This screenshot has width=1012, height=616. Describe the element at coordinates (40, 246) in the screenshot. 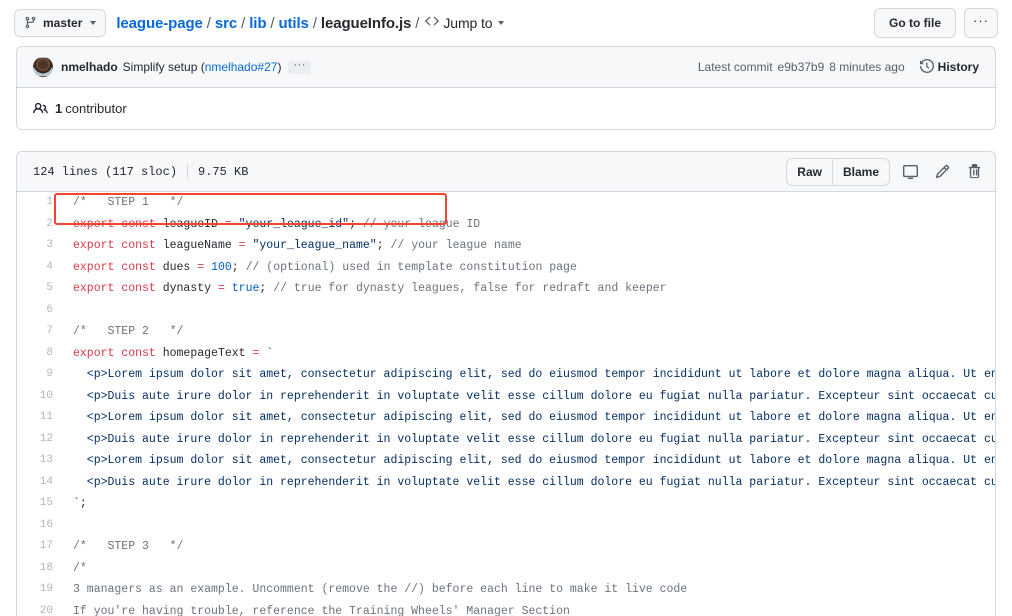

I see `line-number: 3` at that location.